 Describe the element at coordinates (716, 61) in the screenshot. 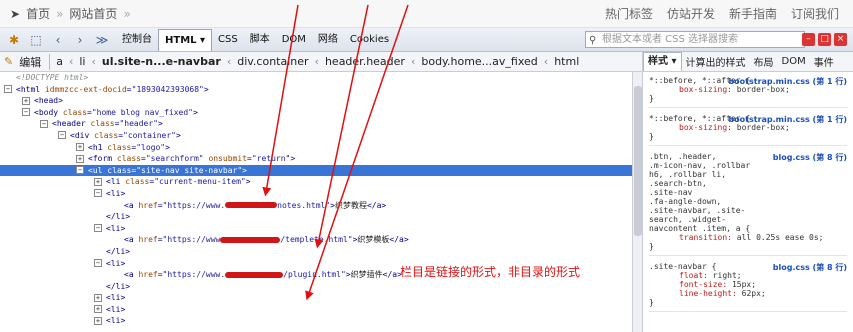

I see `tab-computed: 计算出的样式` at that location.